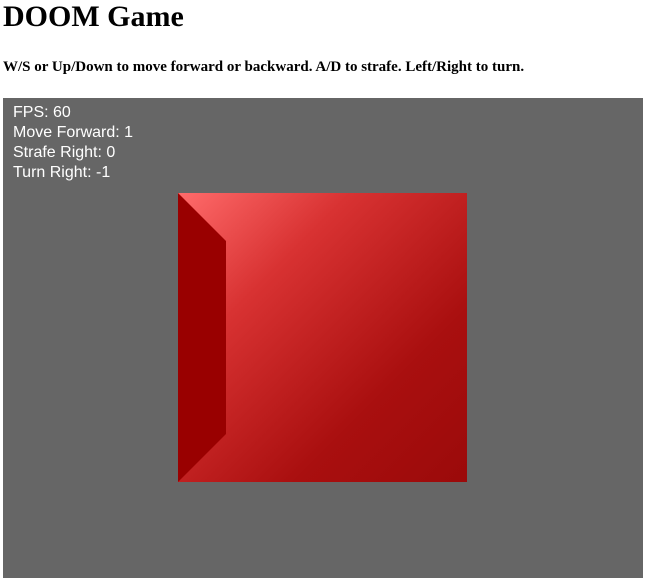 The height and width of the screenshot is (582, 646). Describe the element at coordinates (73, 113) in the screenshot. I see `fps-readout: FPS60` at that location.